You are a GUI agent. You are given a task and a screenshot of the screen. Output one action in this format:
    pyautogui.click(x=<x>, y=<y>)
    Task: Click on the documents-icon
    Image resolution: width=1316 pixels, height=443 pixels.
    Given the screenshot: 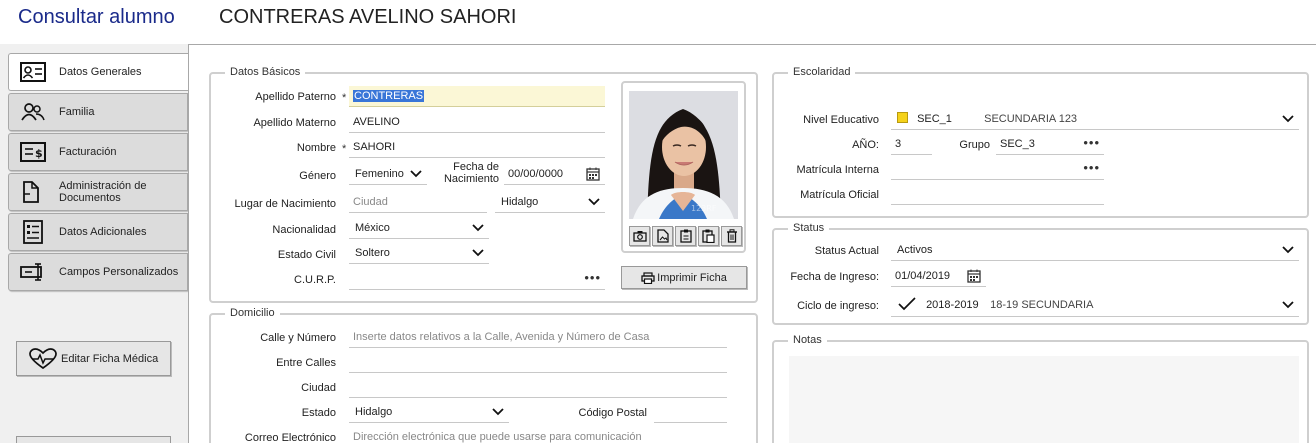 What is the action you would take?
    pyautogui.click(x=33, y=192)
    